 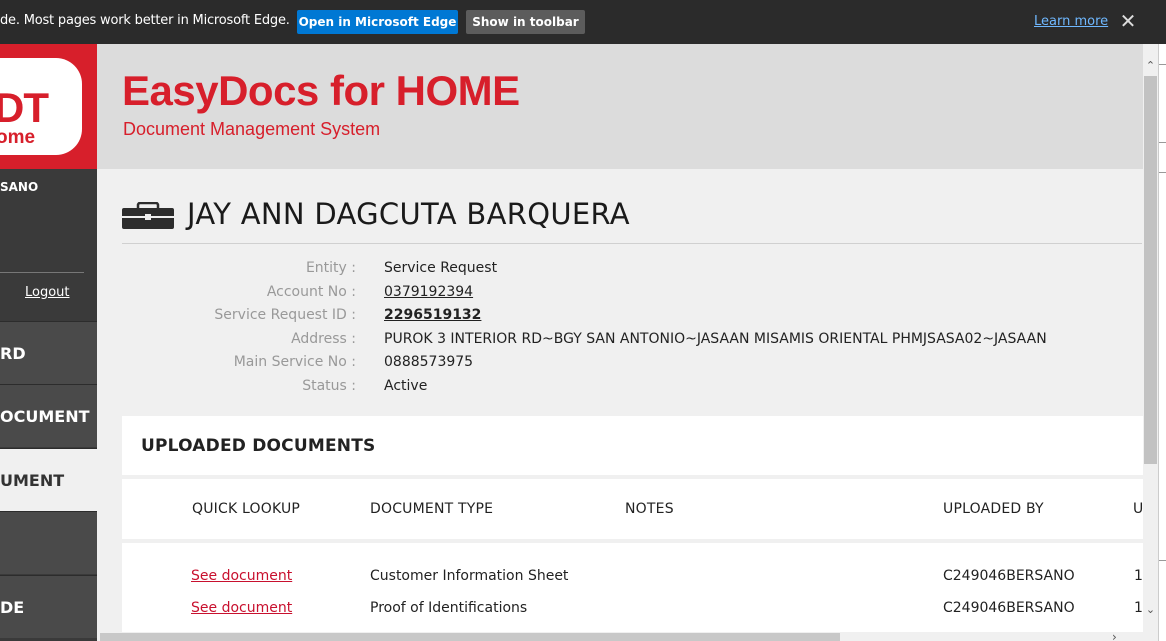 I want to click on app-title: EasyDocs for HOME, so click(x=321, y=90).